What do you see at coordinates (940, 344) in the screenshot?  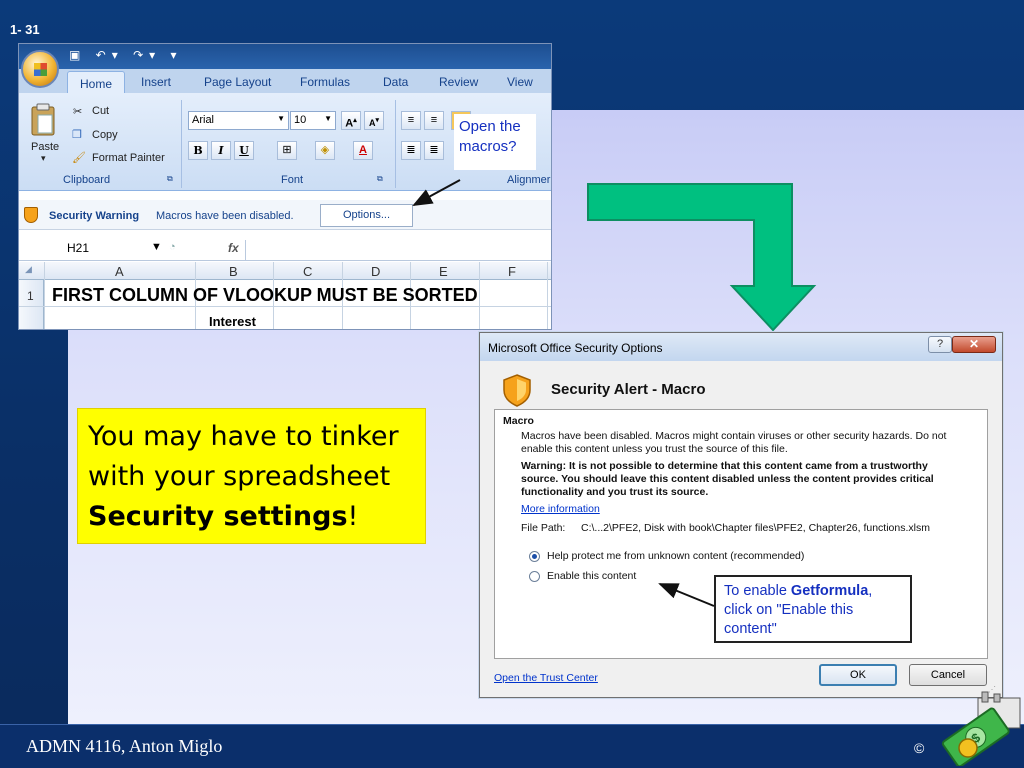 I see `help-icon: ?` at bounding box center [940, 344].